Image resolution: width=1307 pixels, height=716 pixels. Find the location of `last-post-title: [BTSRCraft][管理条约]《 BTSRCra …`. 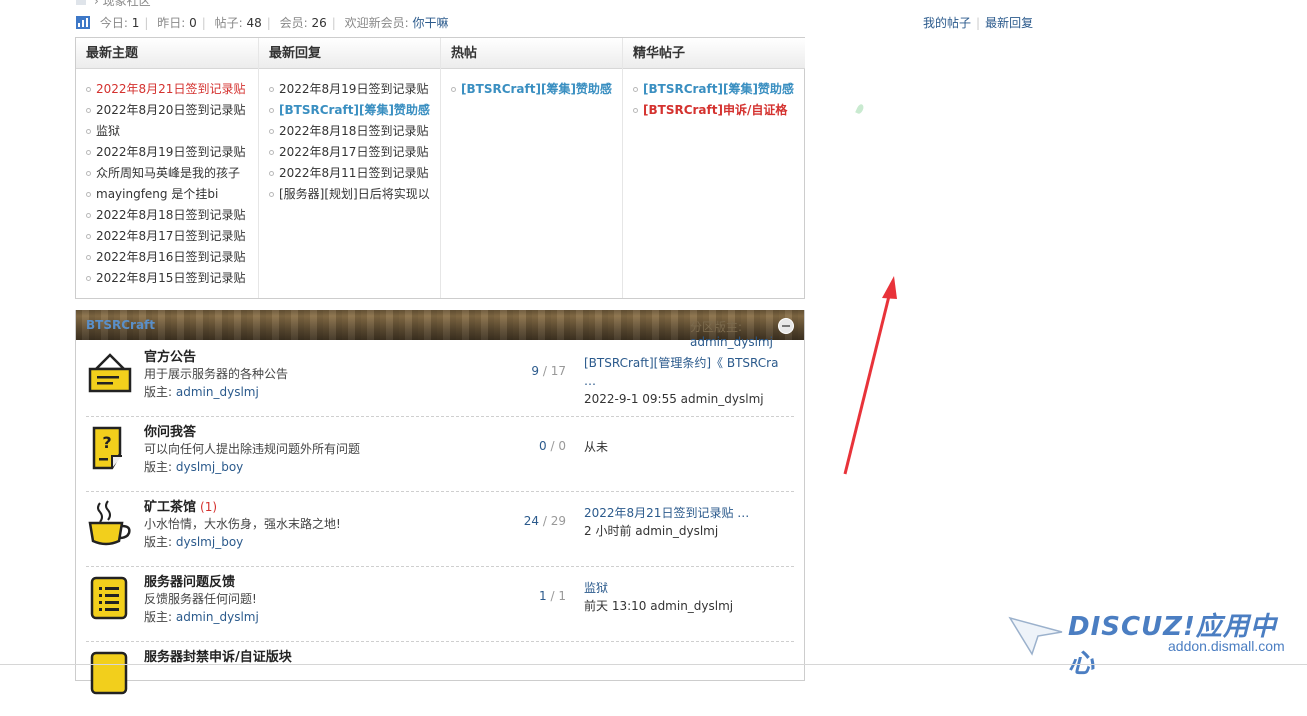

last-post-title: [BTSRCraft][管理条约]《 BTSRCra … is located at coordinates (689, 372).